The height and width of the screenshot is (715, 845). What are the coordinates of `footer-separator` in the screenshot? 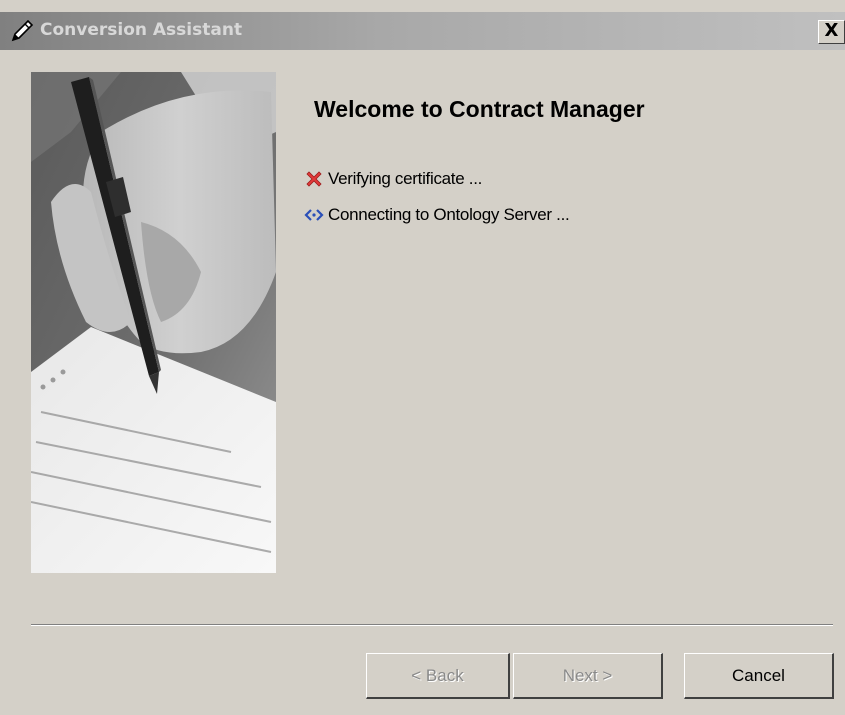 It's located at (432, 625).